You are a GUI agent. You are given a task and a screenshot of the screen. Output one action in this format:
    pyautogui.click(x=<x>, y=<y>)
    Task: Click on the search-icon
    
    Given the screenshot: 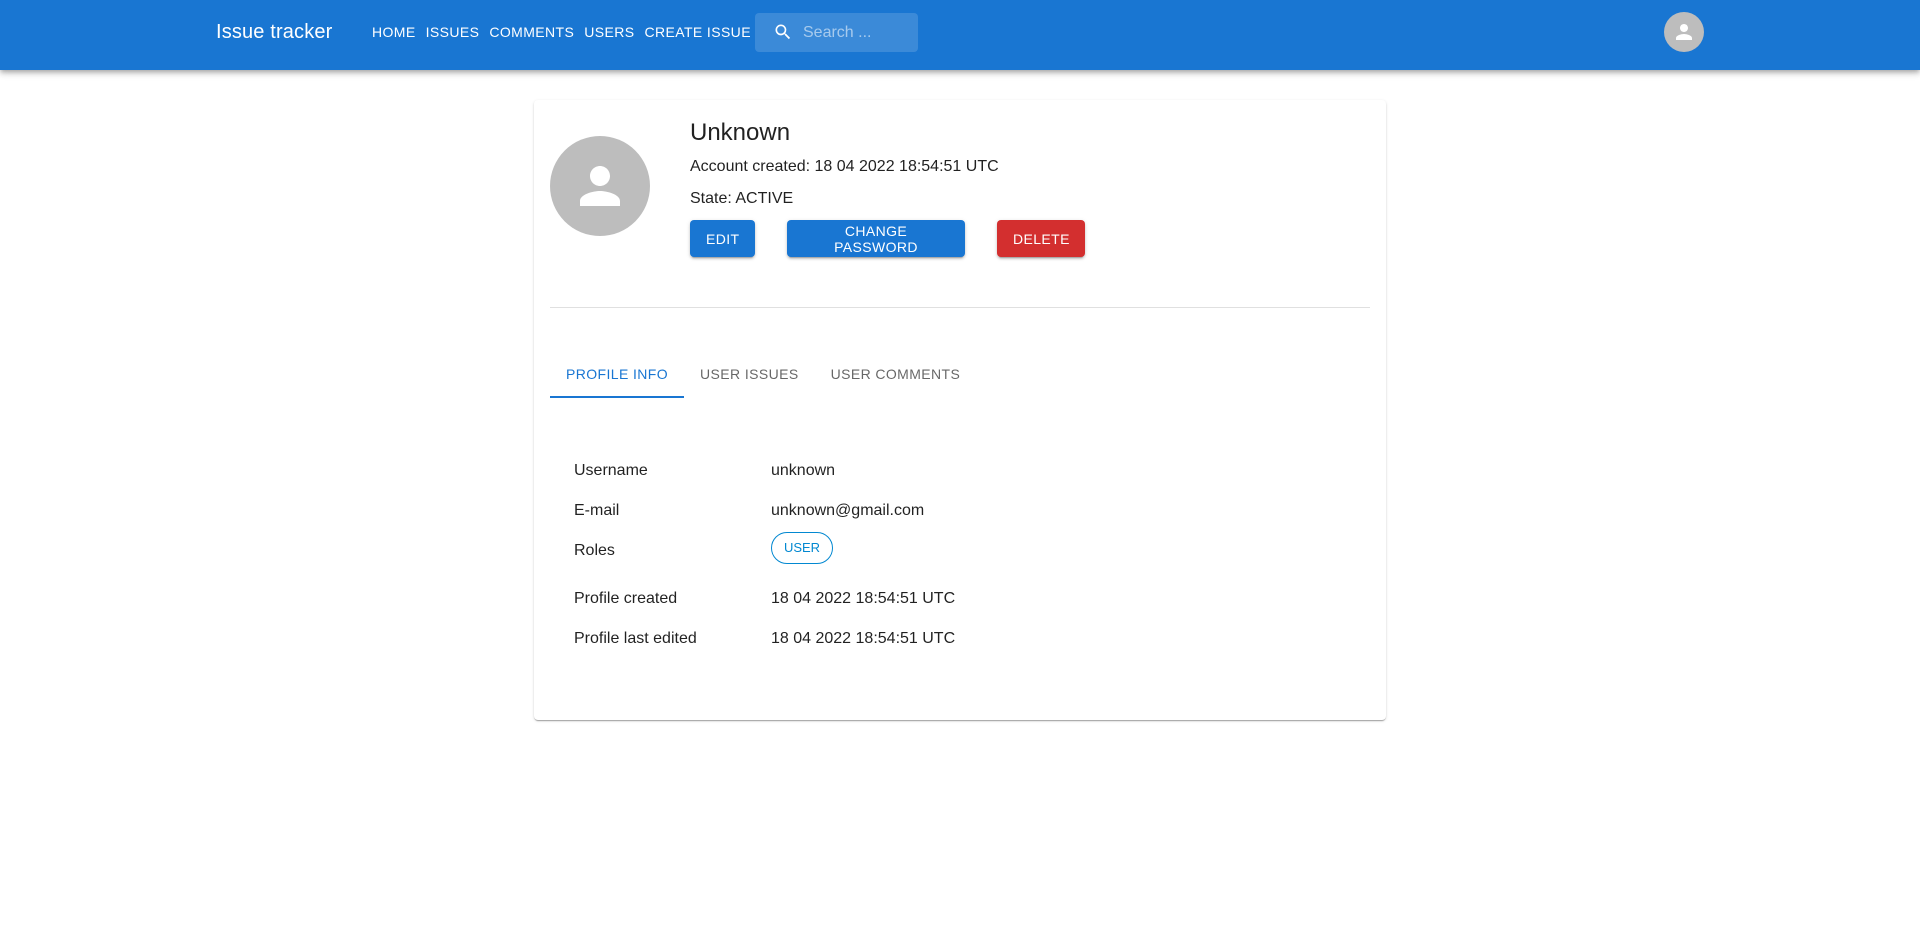 What is the action you would take?
    pyautogui.click(x=783, y=32)
    